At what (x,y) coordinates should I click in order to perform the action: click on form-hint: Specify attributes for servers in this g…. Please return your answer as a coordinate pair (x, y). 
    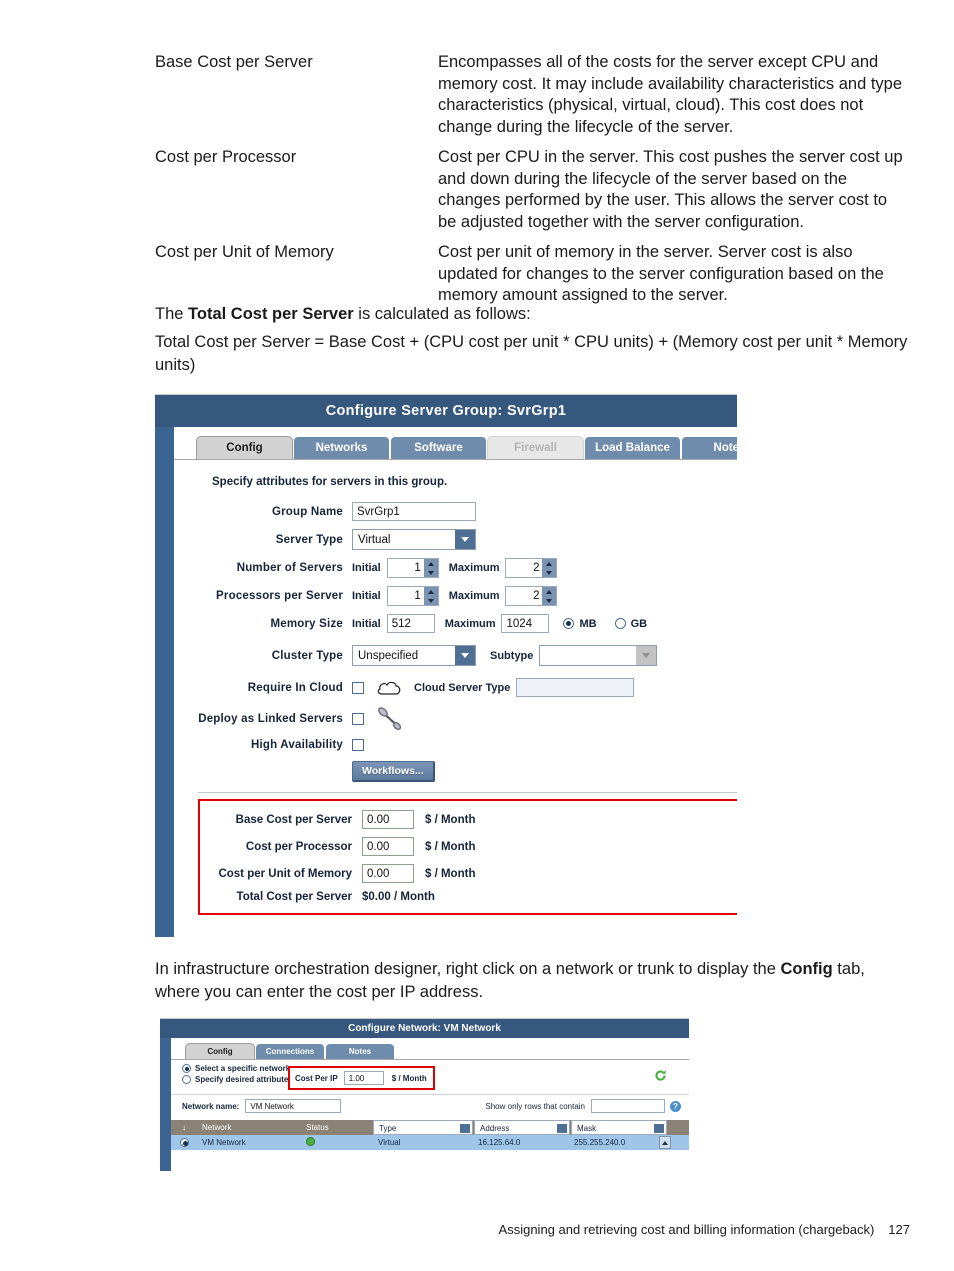
    Looking at the image, I should click on (330, 482).